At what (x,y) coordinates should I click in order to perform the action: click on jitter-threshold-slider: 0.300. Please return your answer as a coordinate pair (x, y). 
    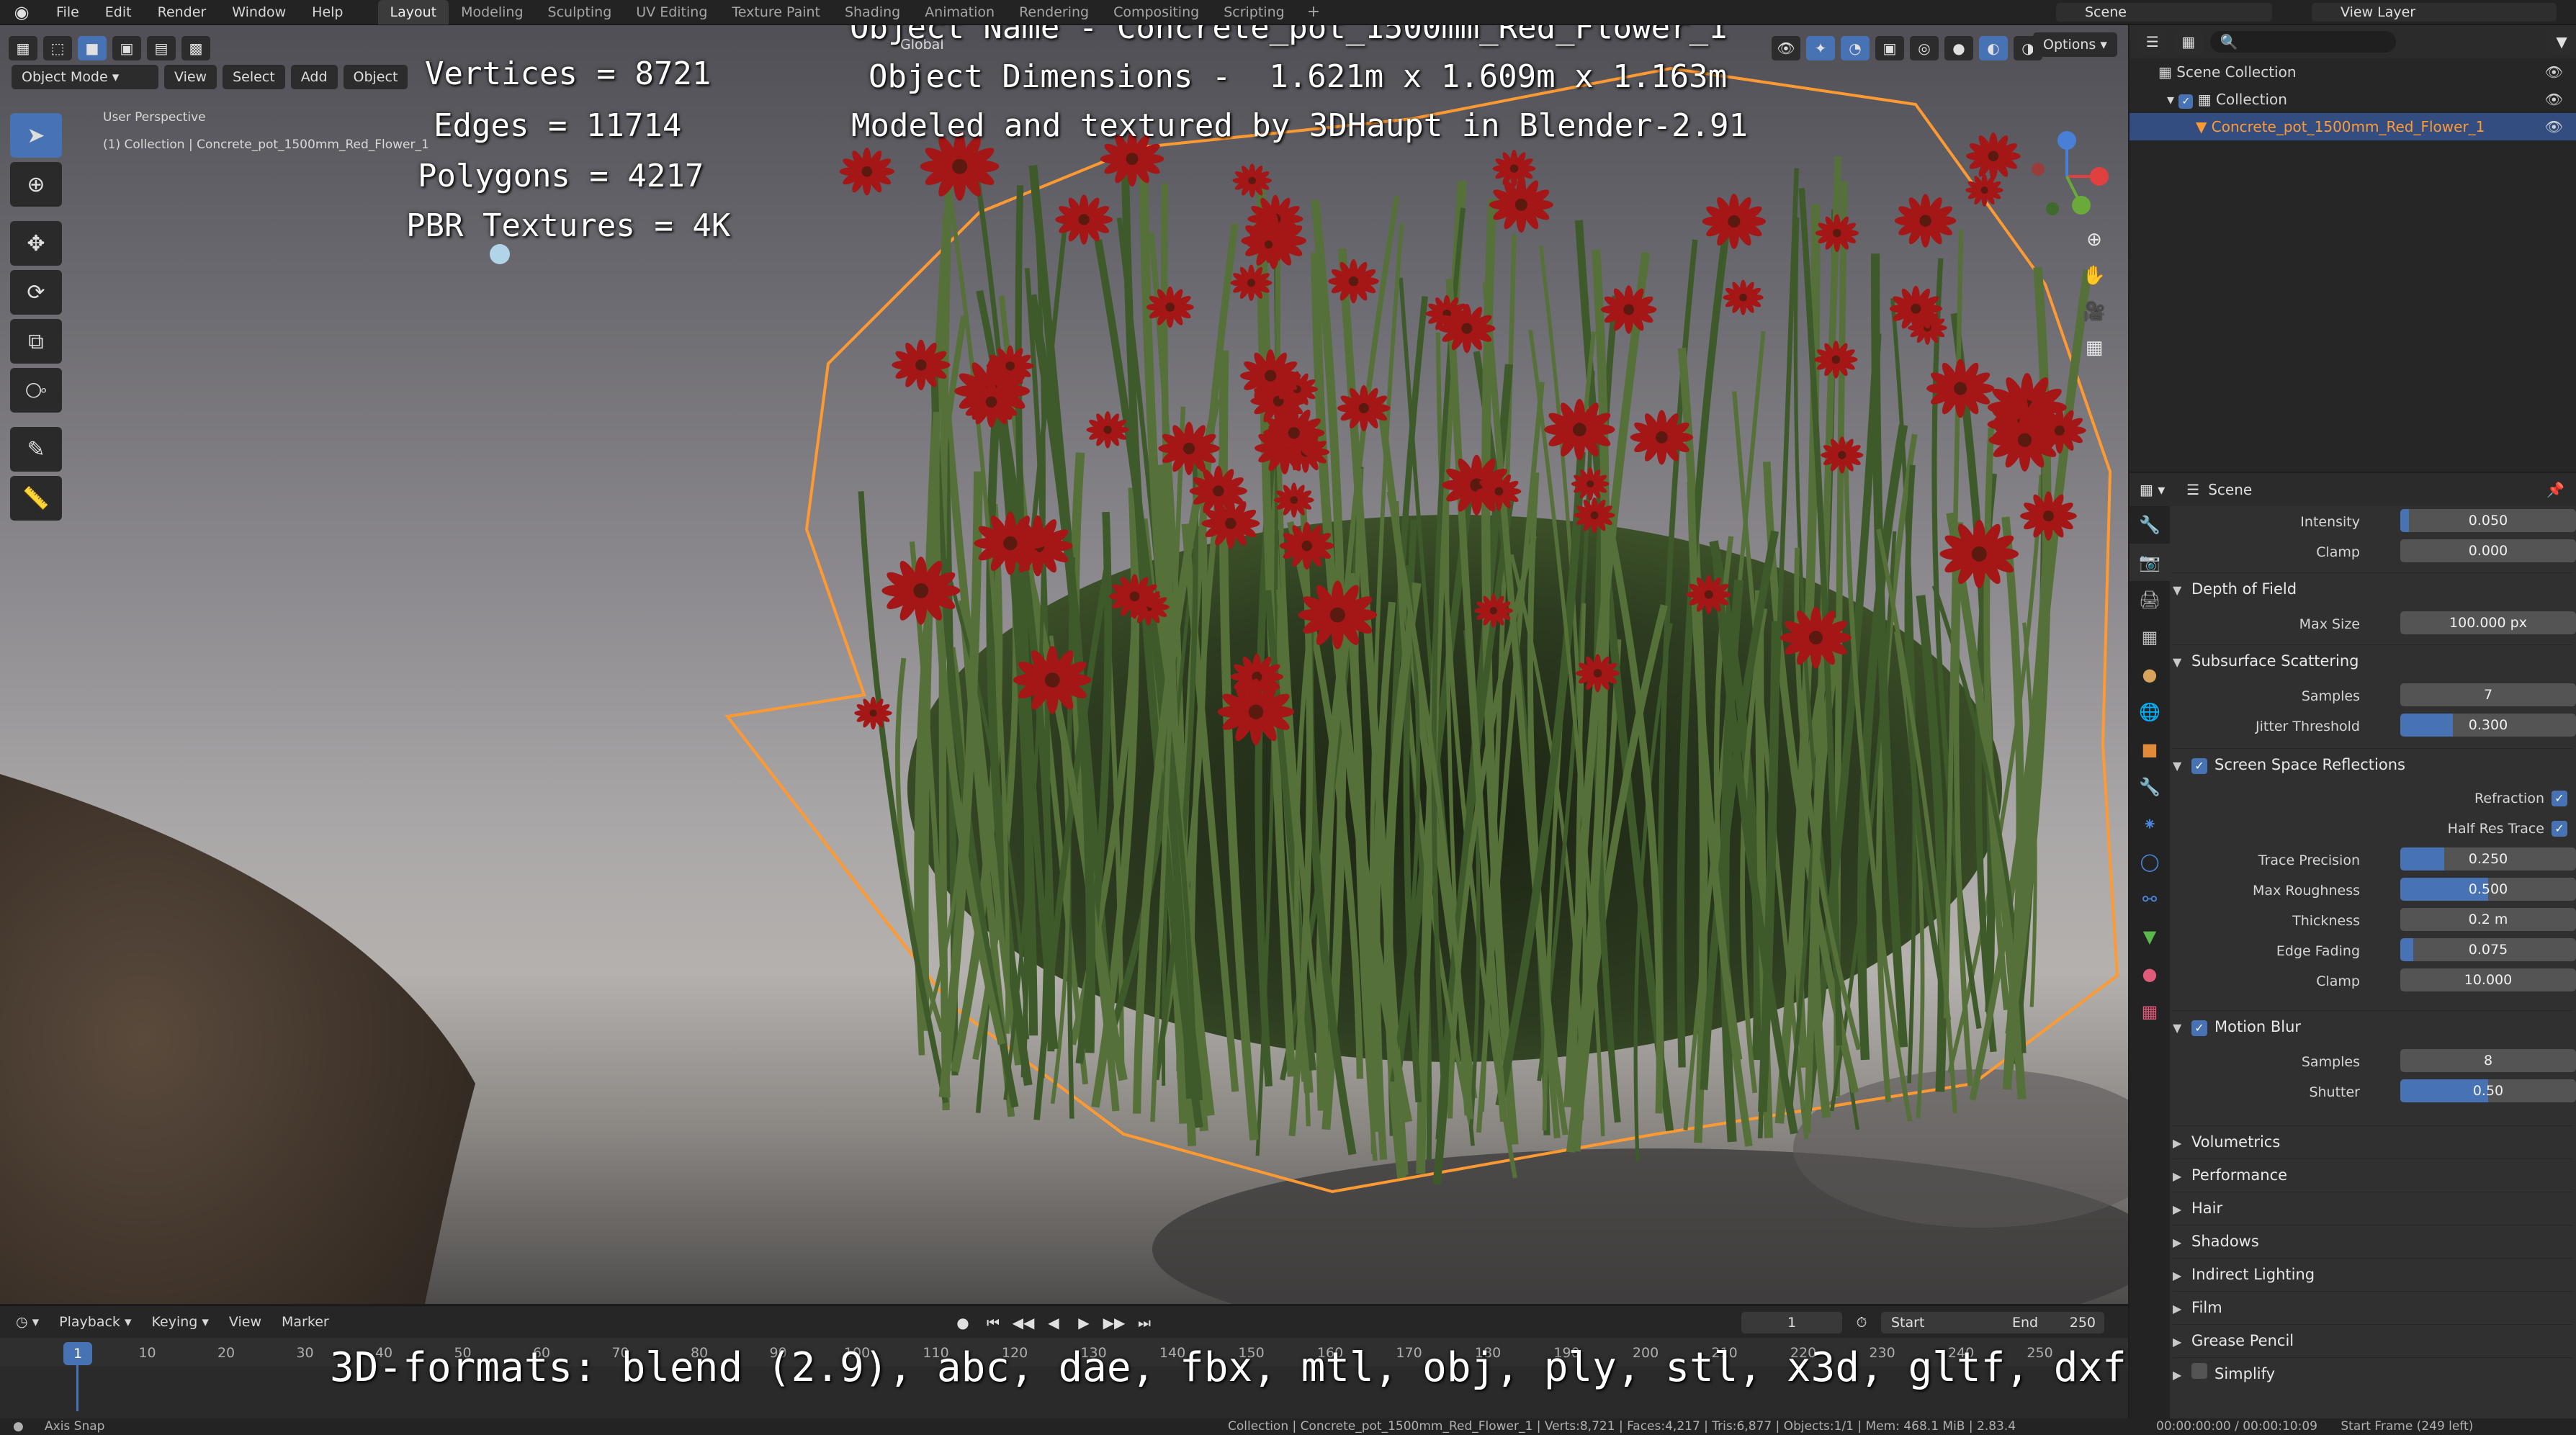
    Looking at the image, I should click on (2488, 726).